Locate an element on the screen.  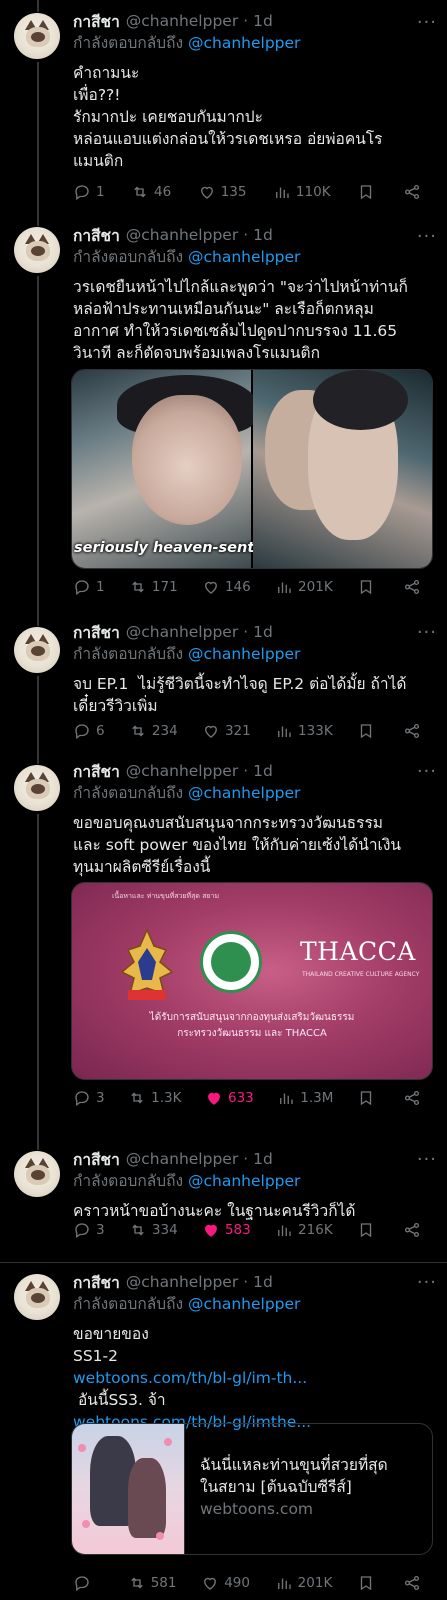
retweet-button: 46 is located at coordinates (151, 192).